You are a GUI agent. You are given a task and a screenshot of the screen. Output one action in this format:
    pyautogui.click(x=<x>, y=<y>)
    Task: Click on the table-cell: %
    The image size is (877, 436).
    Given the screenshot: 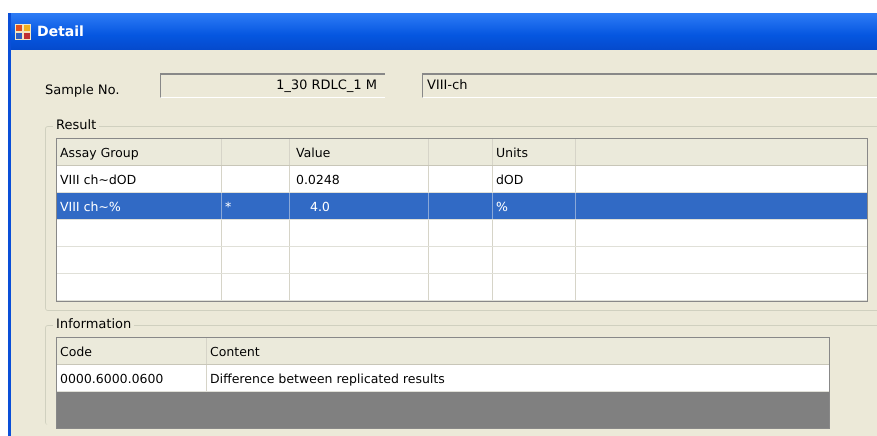 What is the action you would take?
    pyautogui.click(x=534, y=206)
    